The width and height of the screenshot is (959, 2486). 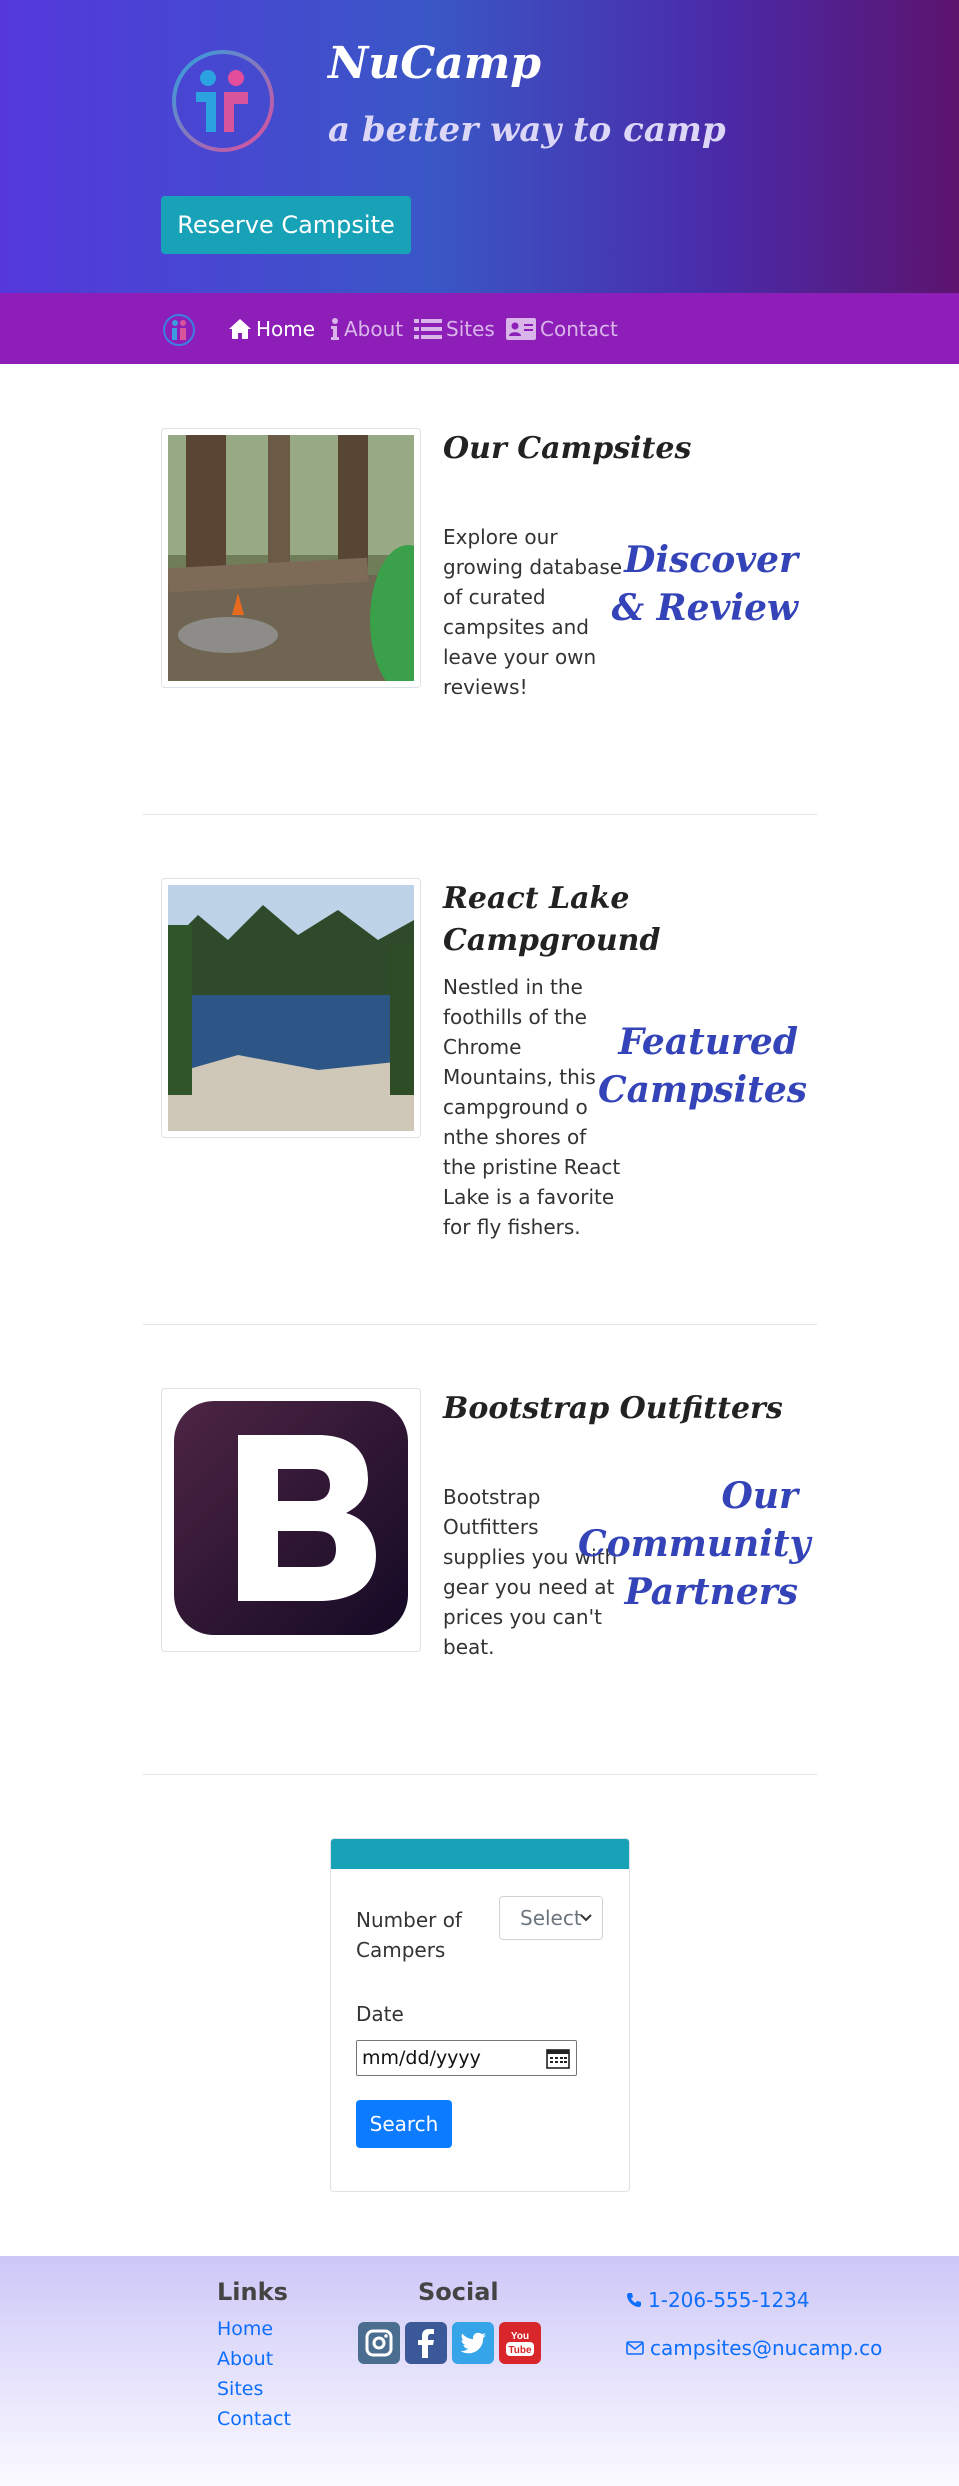 I want to click on section-tagline: Discover & Review, so click(x=704, y=584).